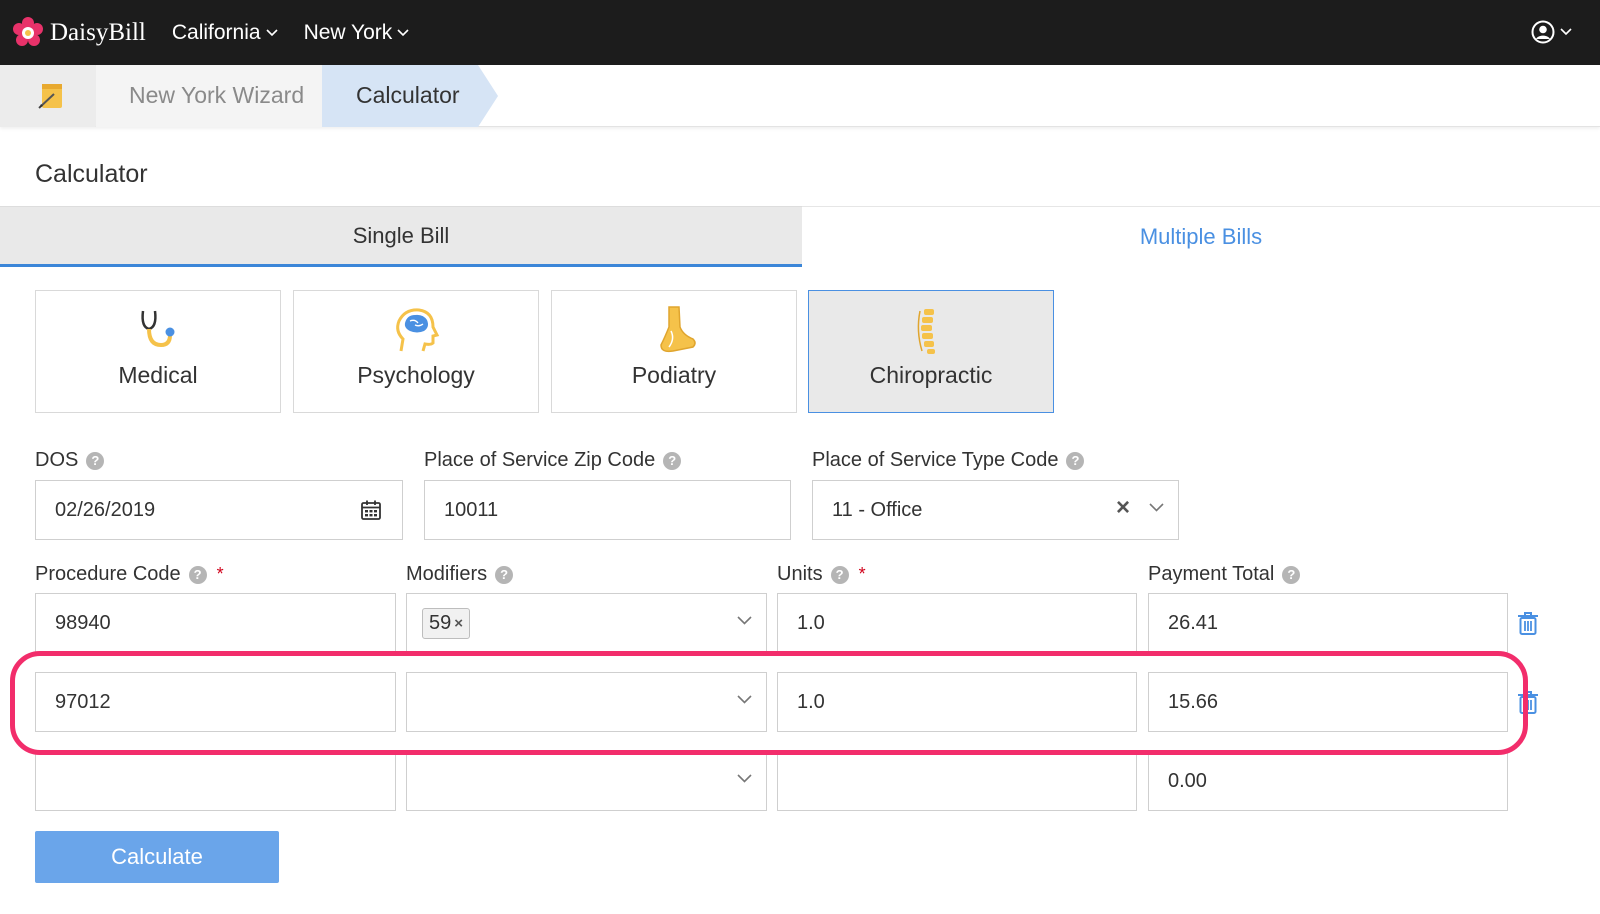  What do you see at coordinates (607, 510) in the screenshot?
I see `zip-field: 10011` at bounding box center [607, 510].